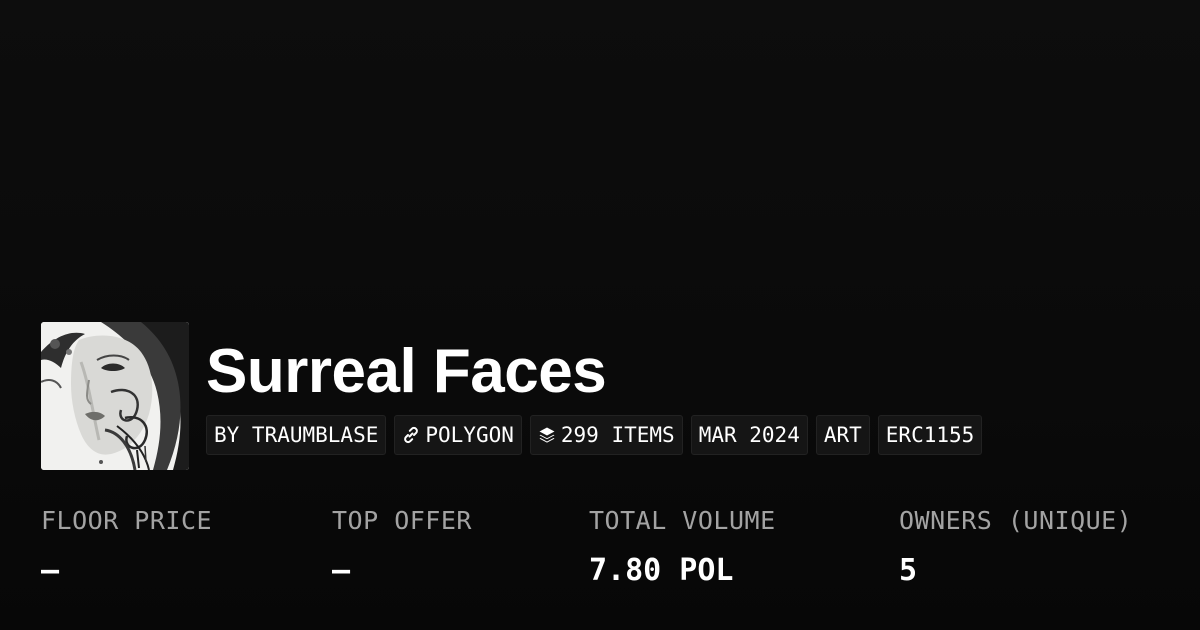  Describe the element at coordinates (908, 570) in the screenshot. I see `stat-owners-value: 5` at that location.